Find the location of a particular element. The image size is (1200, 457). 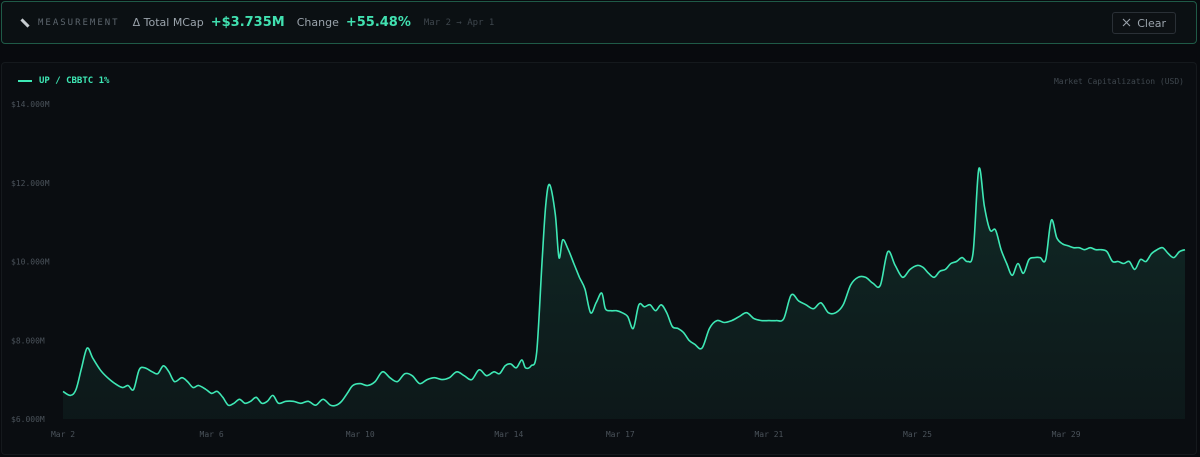

change-metric: Change +55.48% is located at coordinates (354, 22).